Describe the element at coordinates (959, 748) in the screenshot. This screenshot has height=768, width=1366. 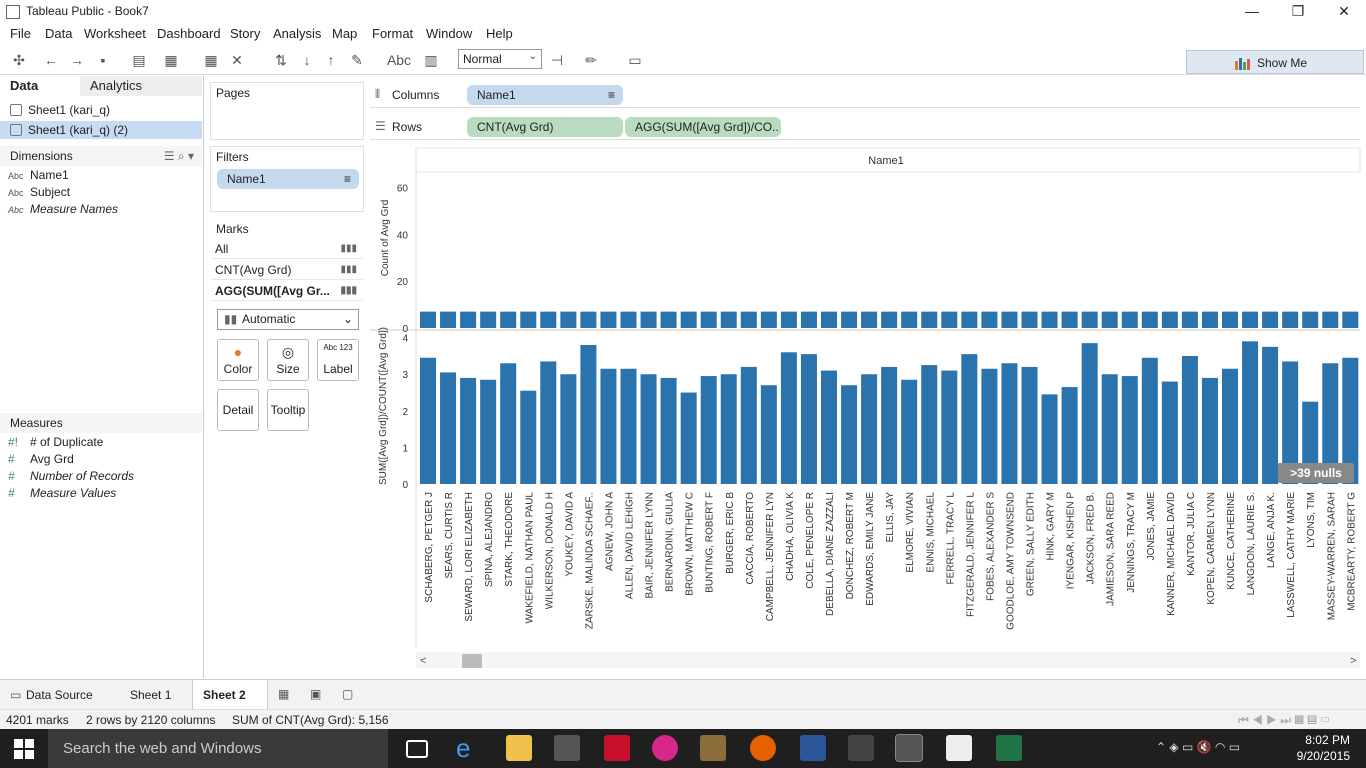
I see `mail-icon` at that location.